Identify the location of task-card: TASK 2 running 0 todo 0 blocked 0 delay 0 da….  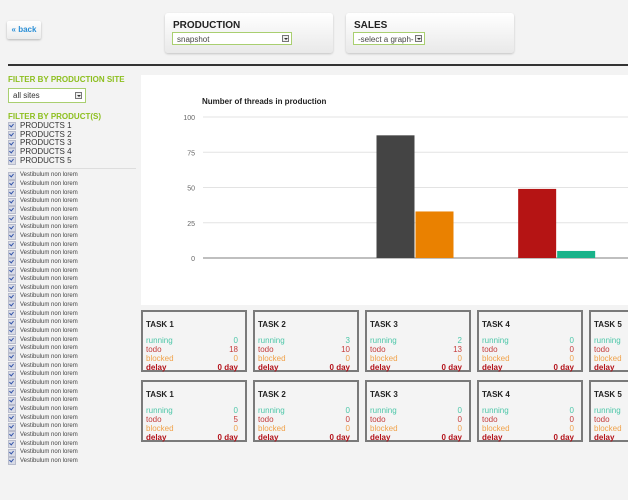
(306, 411).